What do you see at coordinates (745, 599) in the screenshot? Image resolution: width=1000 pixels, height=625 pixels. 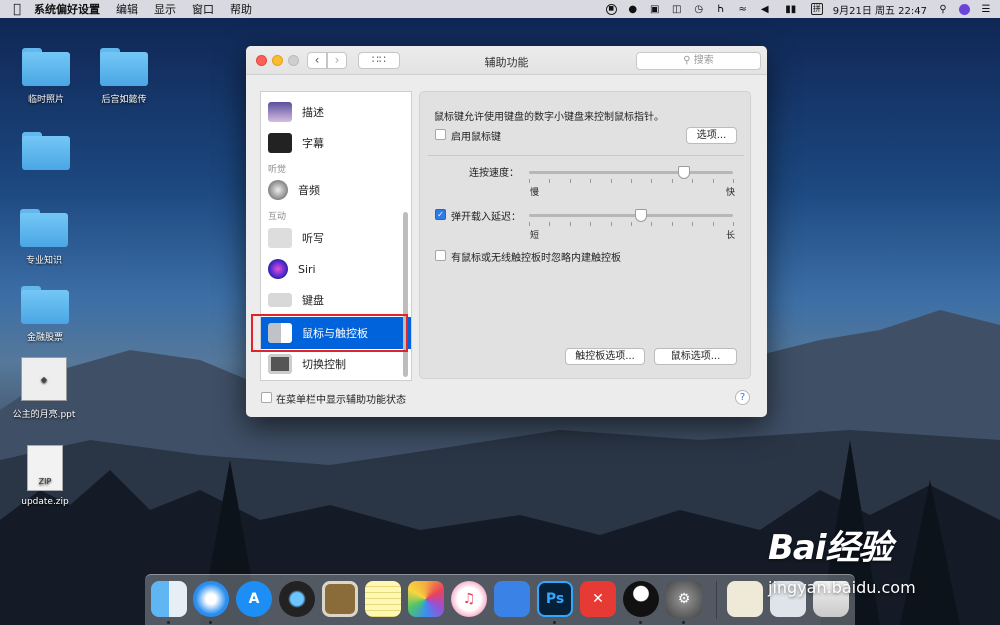 I see `dock-documents-icon` at bounding box center [745, 599].